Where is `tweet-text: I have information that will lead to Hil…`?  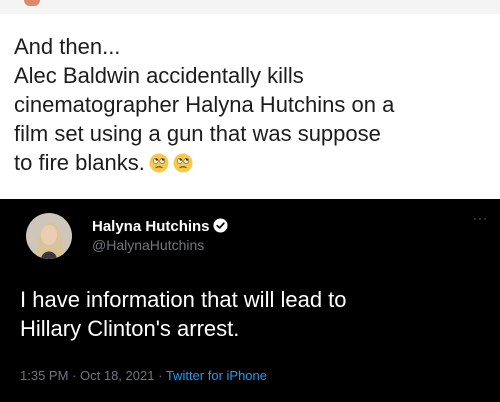 tweet-text: I have information that will lead to Hil… is located at coordinates (255, 314).